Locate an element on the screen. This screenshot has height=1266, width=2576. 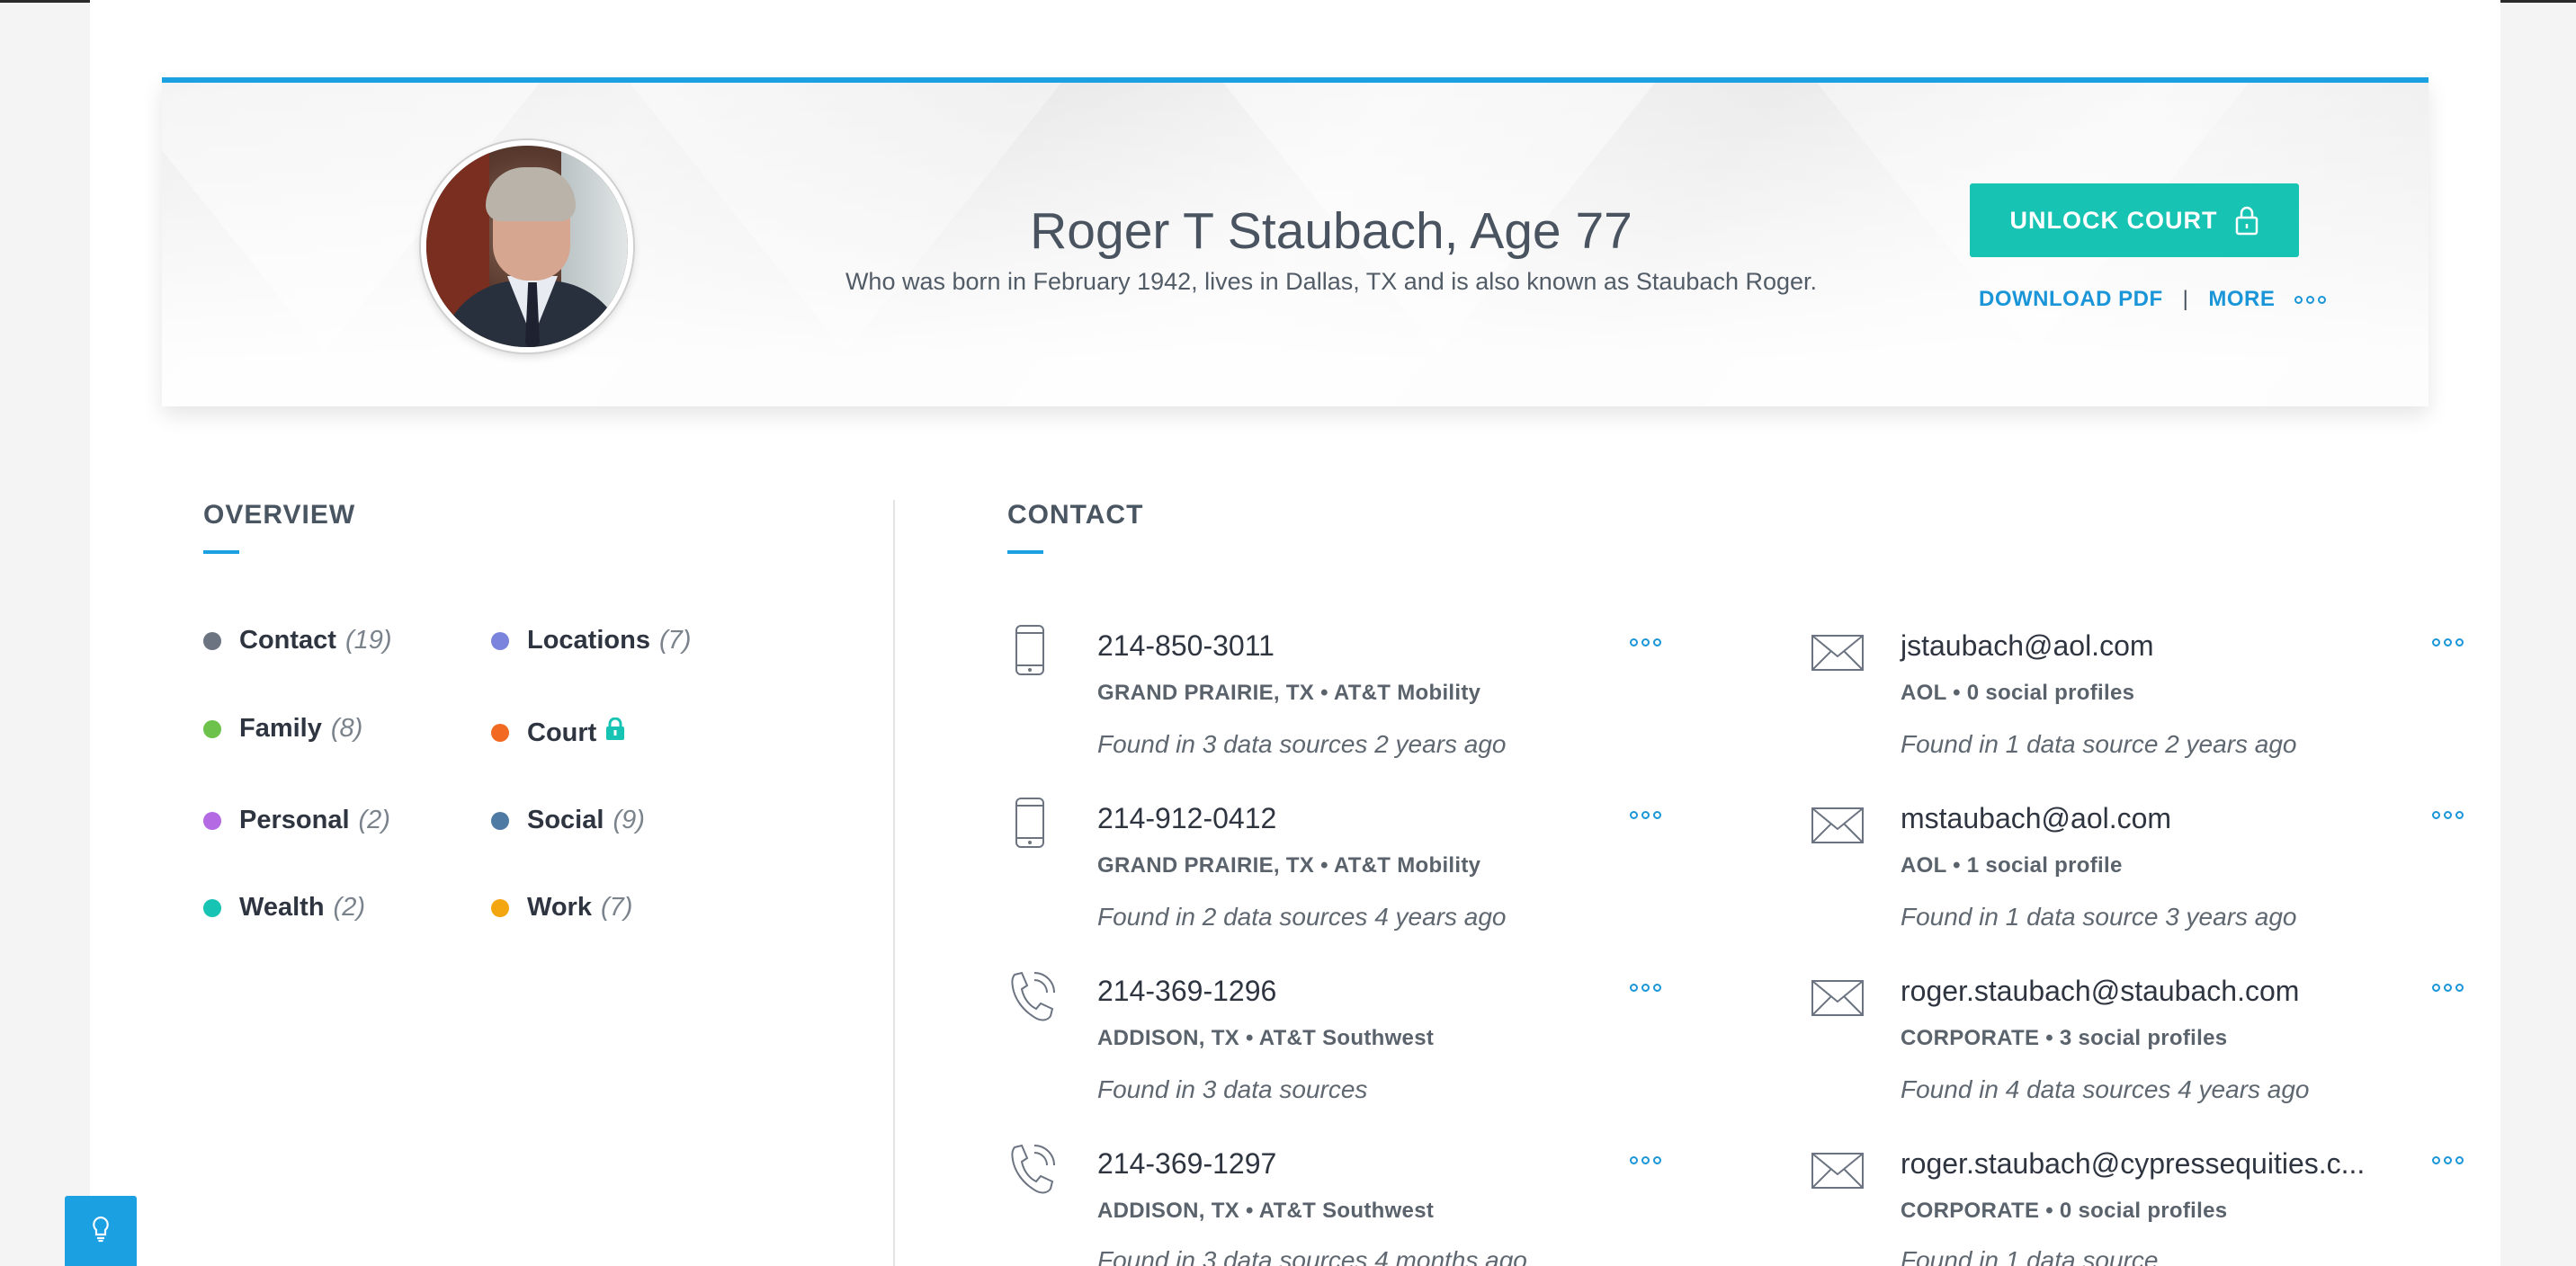
email-detail: CORPORATE • 3 social profiles is located at coordinates (2064, 1038).